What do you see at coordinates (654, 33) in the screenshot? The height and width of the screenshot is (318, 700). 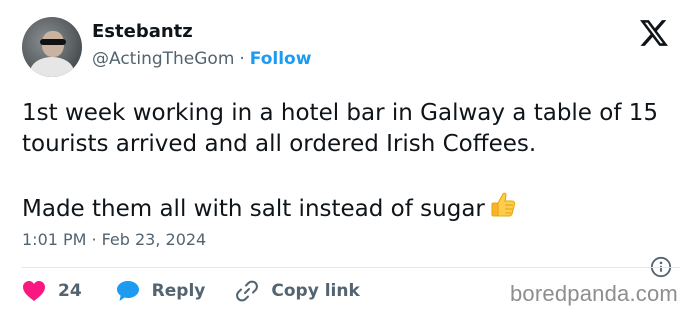 I see `x-logo-icon` at bounding box center [654, 33].